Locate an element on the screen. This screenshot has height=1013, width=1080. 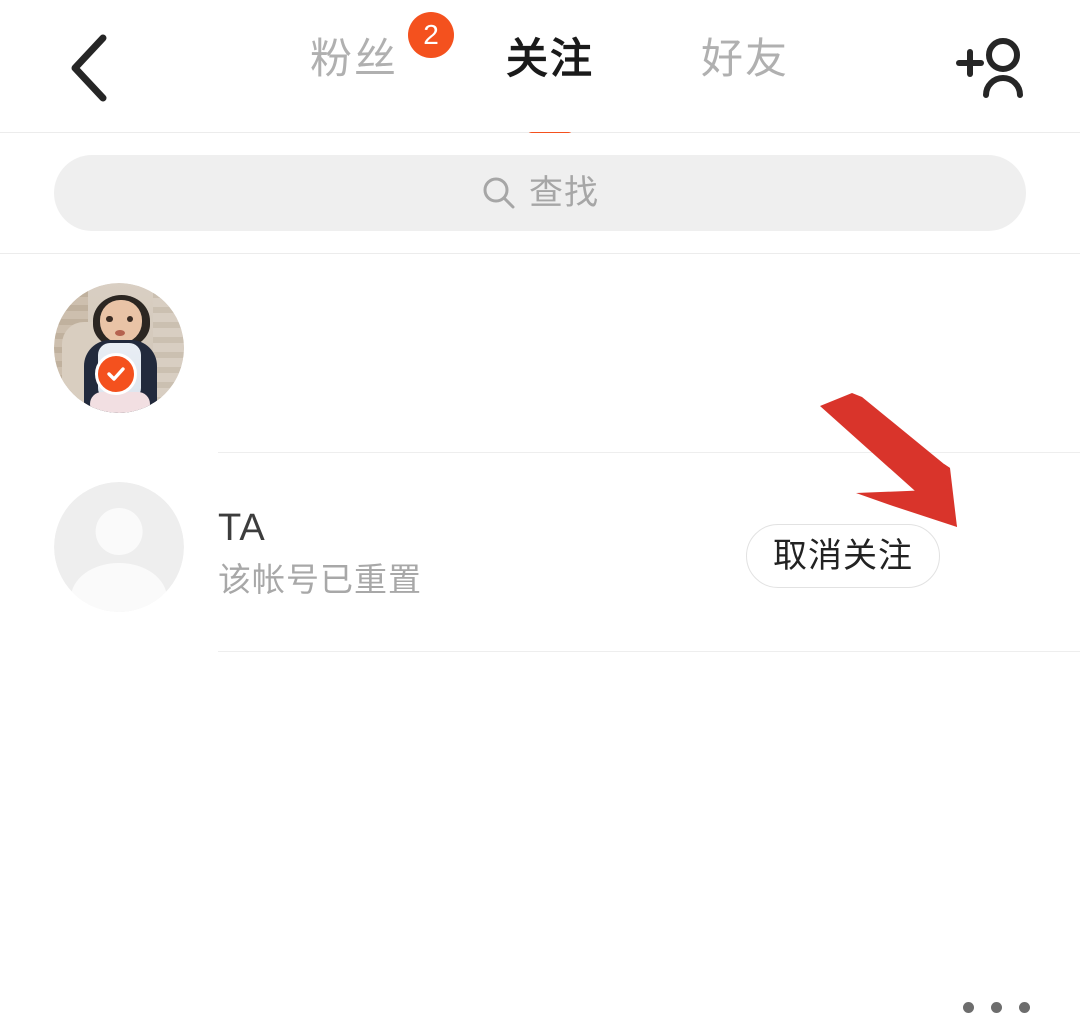
default-person-avatar-icon is located at coordinates (119, 547).